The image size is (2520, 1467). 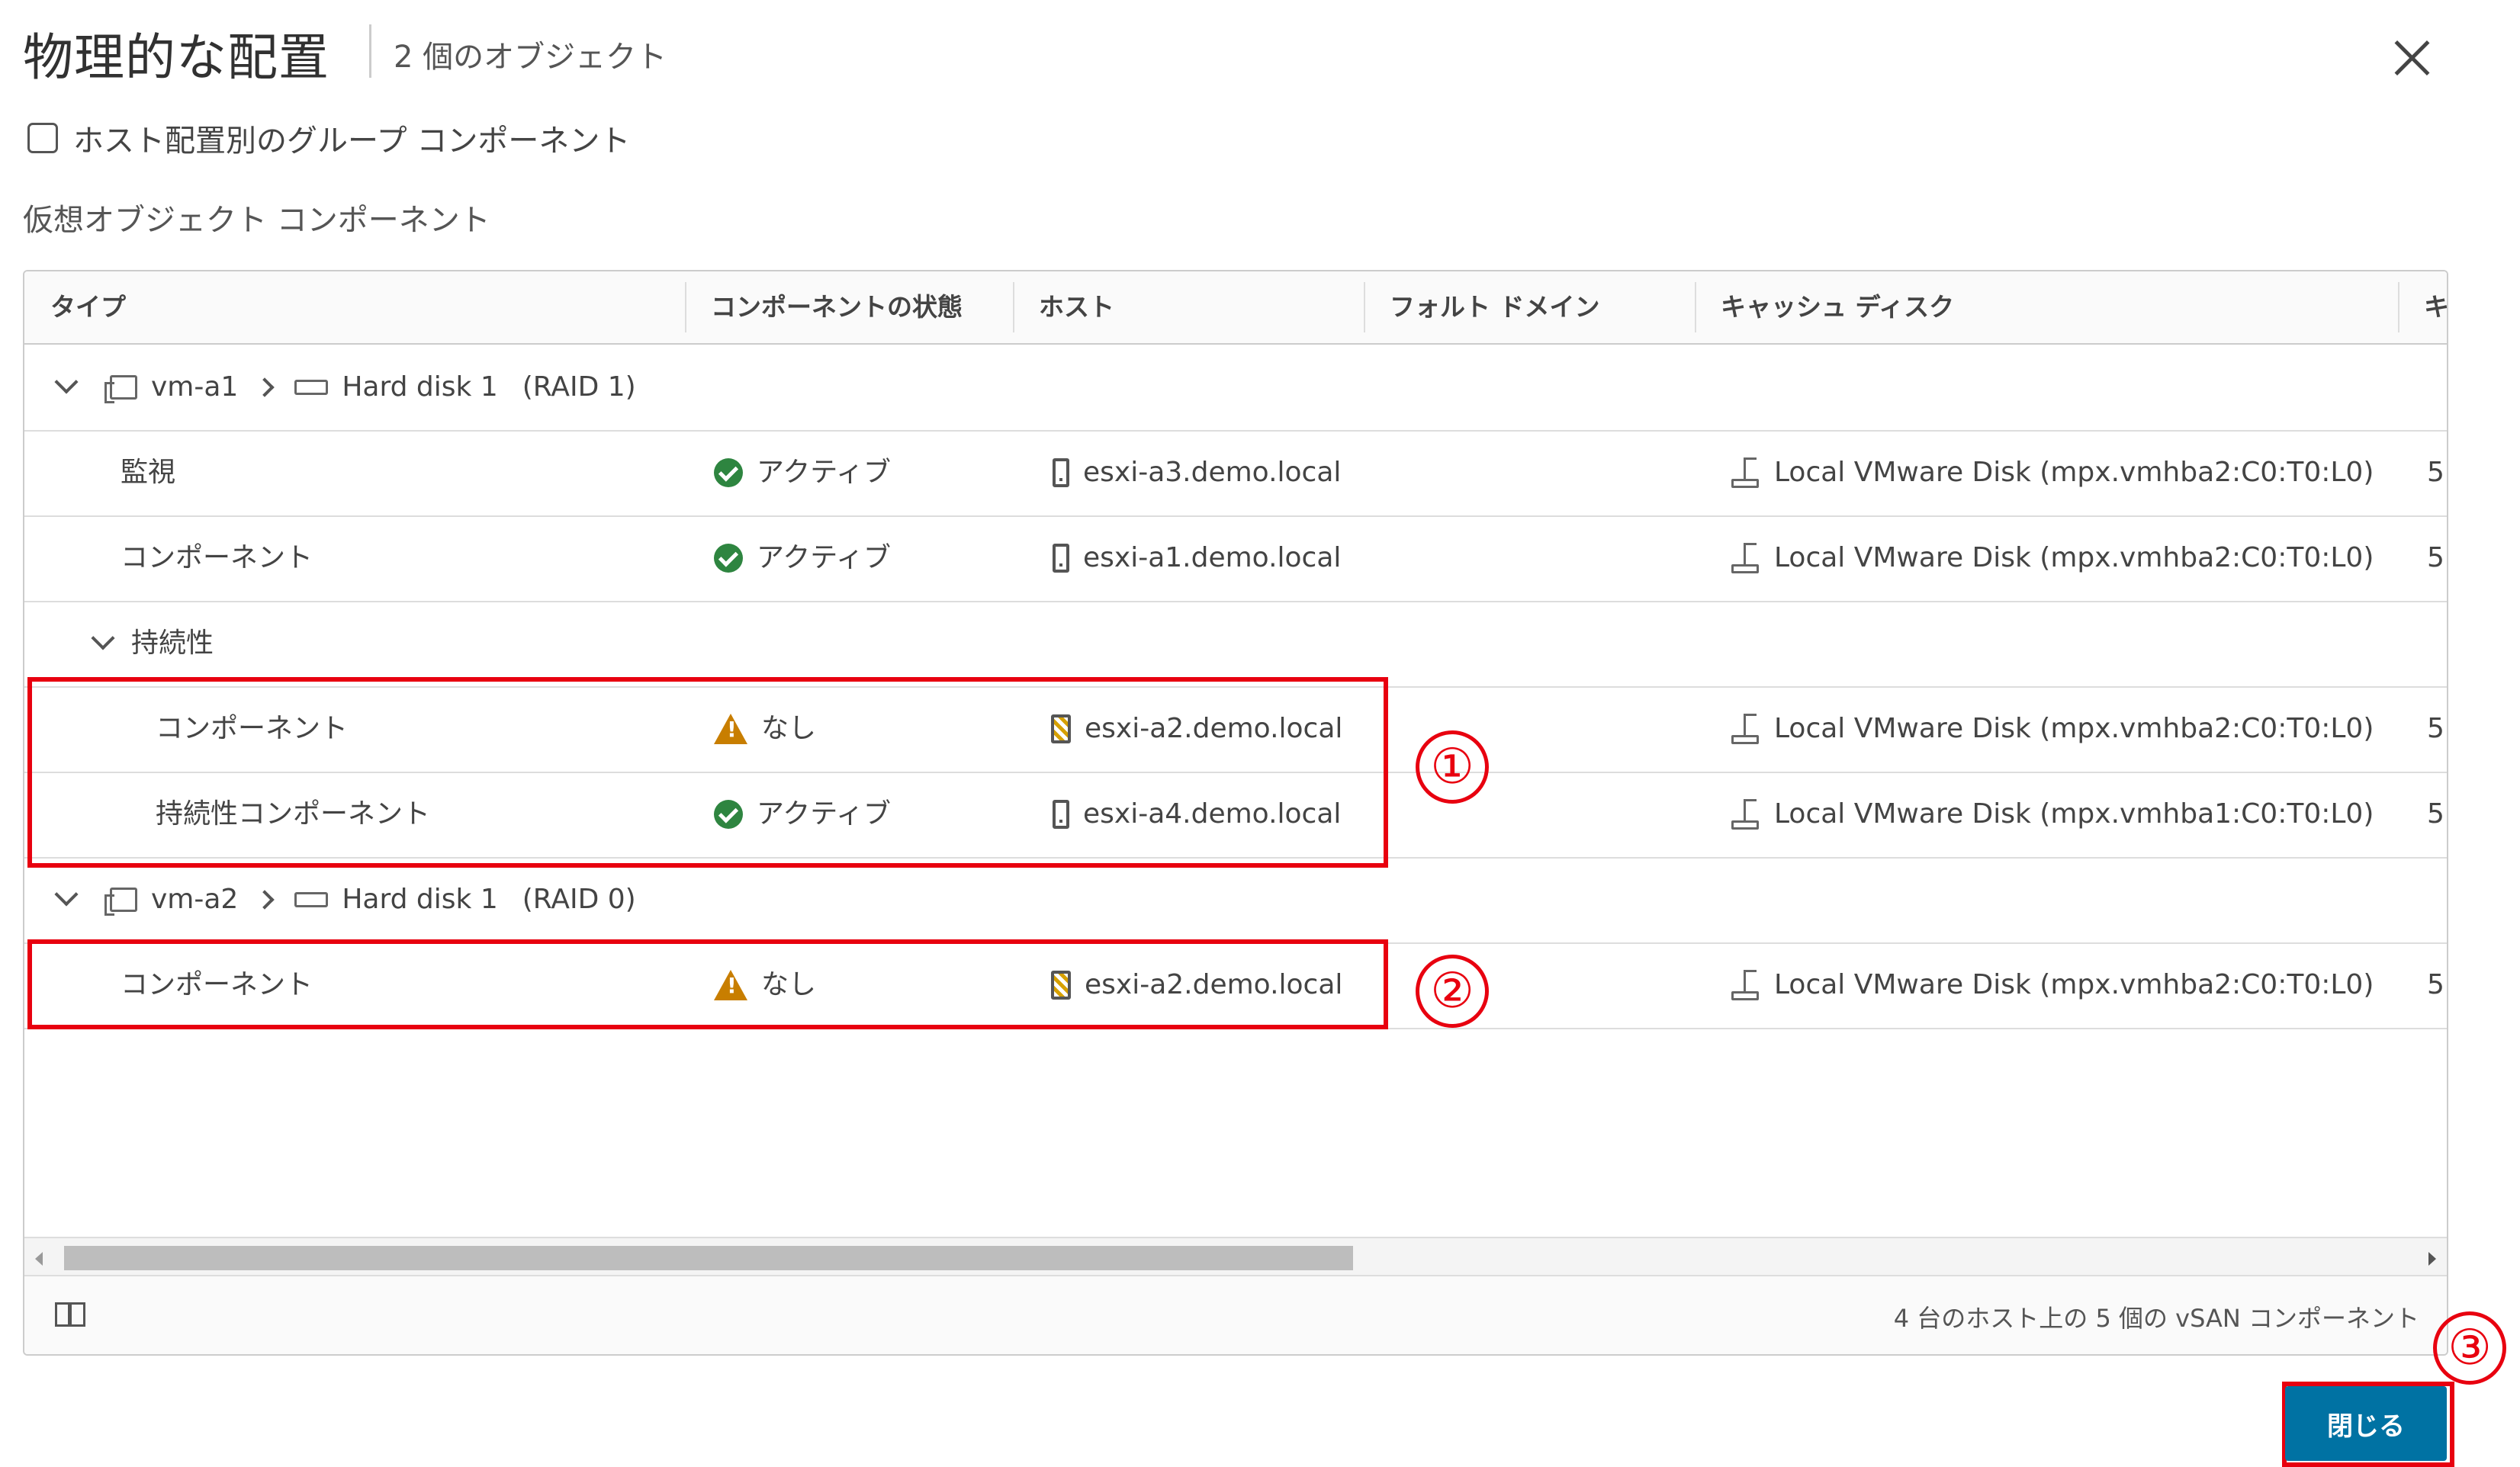 I want to click on component-count: 4 台のホスト上の 5 個の vSAN コンポーネント, so click(x=2156, y=1318).